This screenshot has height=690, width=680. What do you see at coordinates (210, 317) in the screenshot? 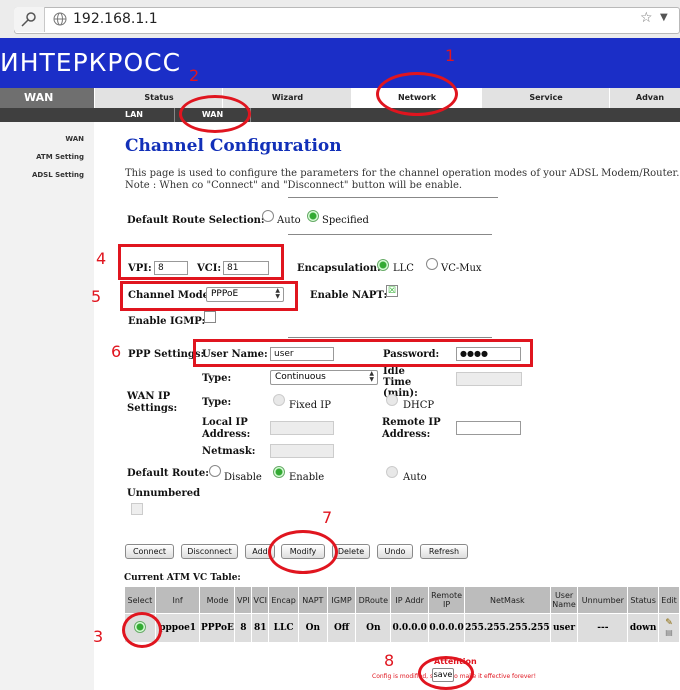
I see `enable-igmp-checkbox` at bounding box center [210, 317].